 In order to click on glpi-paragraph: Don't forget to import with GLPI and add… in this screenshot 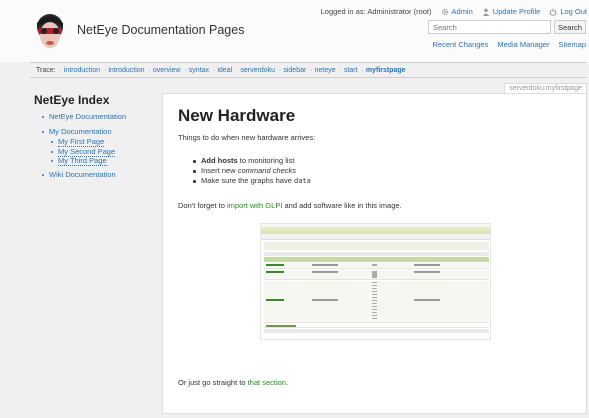, I will do `click(290, 205)`.